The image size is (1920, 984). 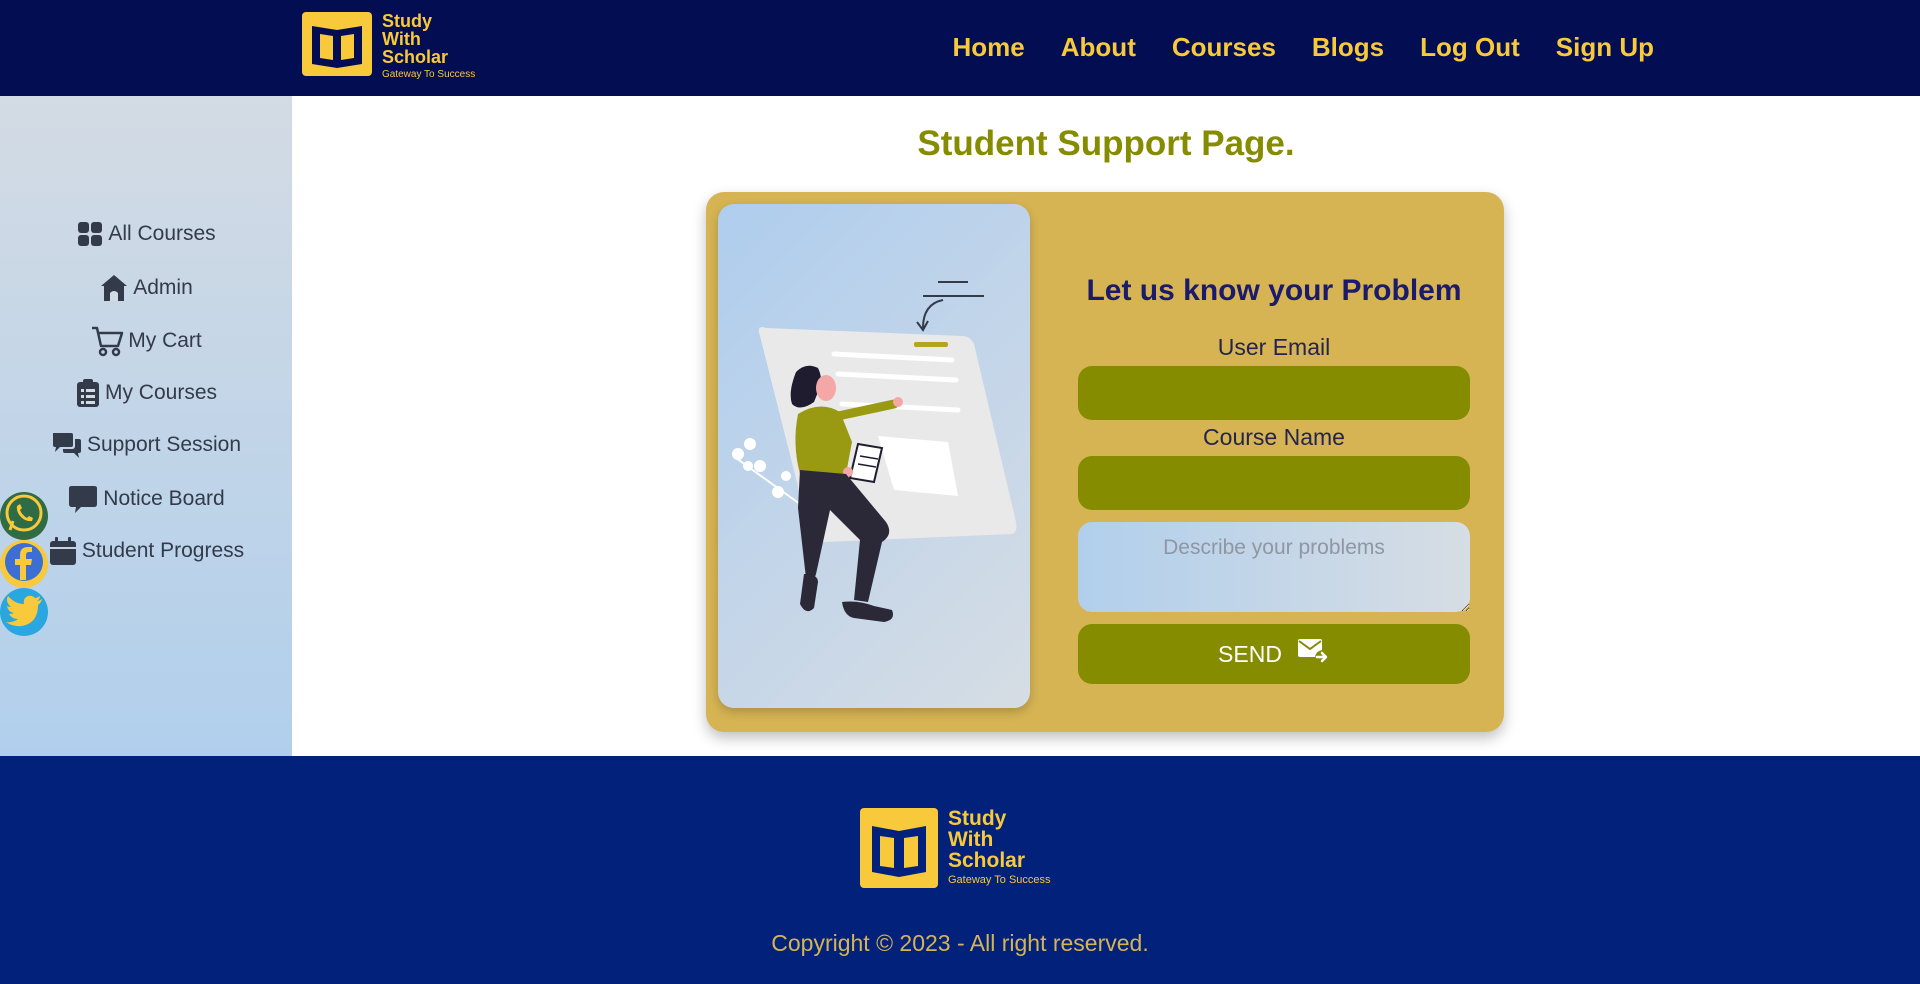 I want to click on footer-brand-name-line2: With, so click(x=971, y=839).